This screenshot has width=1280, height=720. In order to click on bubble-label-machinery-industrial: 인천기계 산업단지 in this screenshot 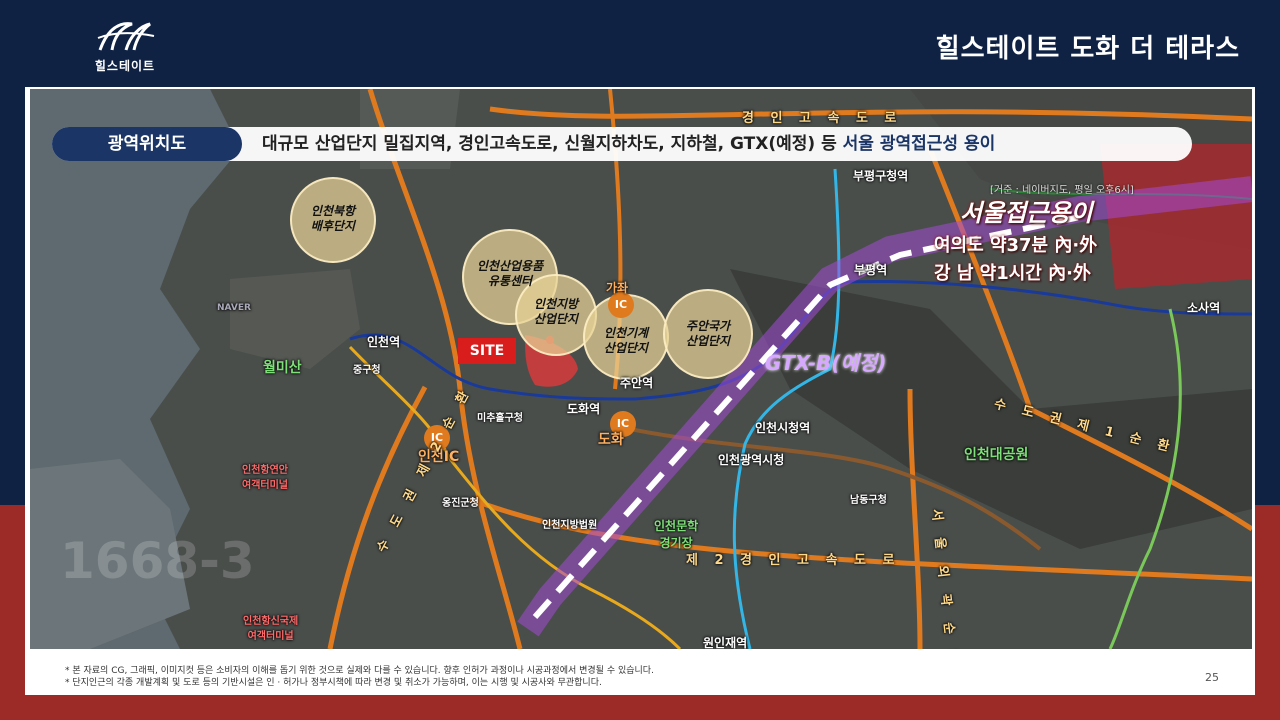, I will do `click(626, 340)`.